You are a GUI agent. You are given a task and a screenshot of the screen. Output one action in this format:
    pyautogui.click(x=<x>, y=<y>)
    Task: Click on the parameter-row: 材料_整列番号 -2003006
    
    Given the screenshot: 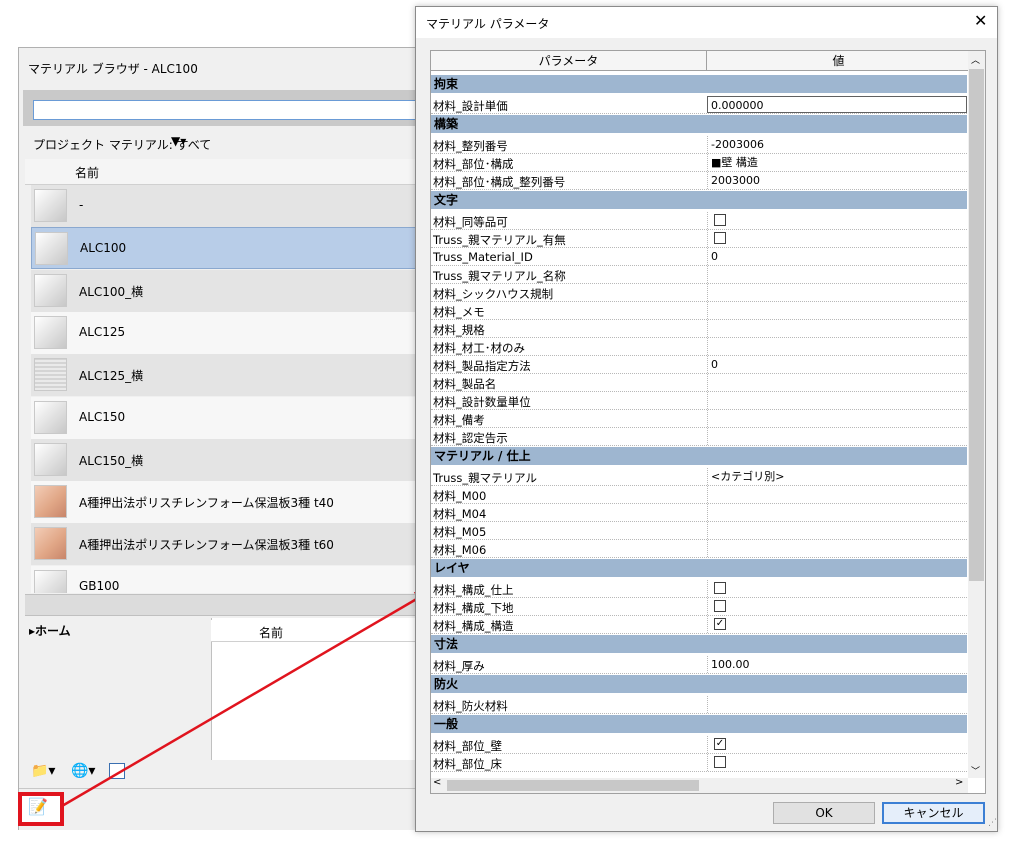 What is the action you would take?
    pyautogui.click(x=699, y=145)
    